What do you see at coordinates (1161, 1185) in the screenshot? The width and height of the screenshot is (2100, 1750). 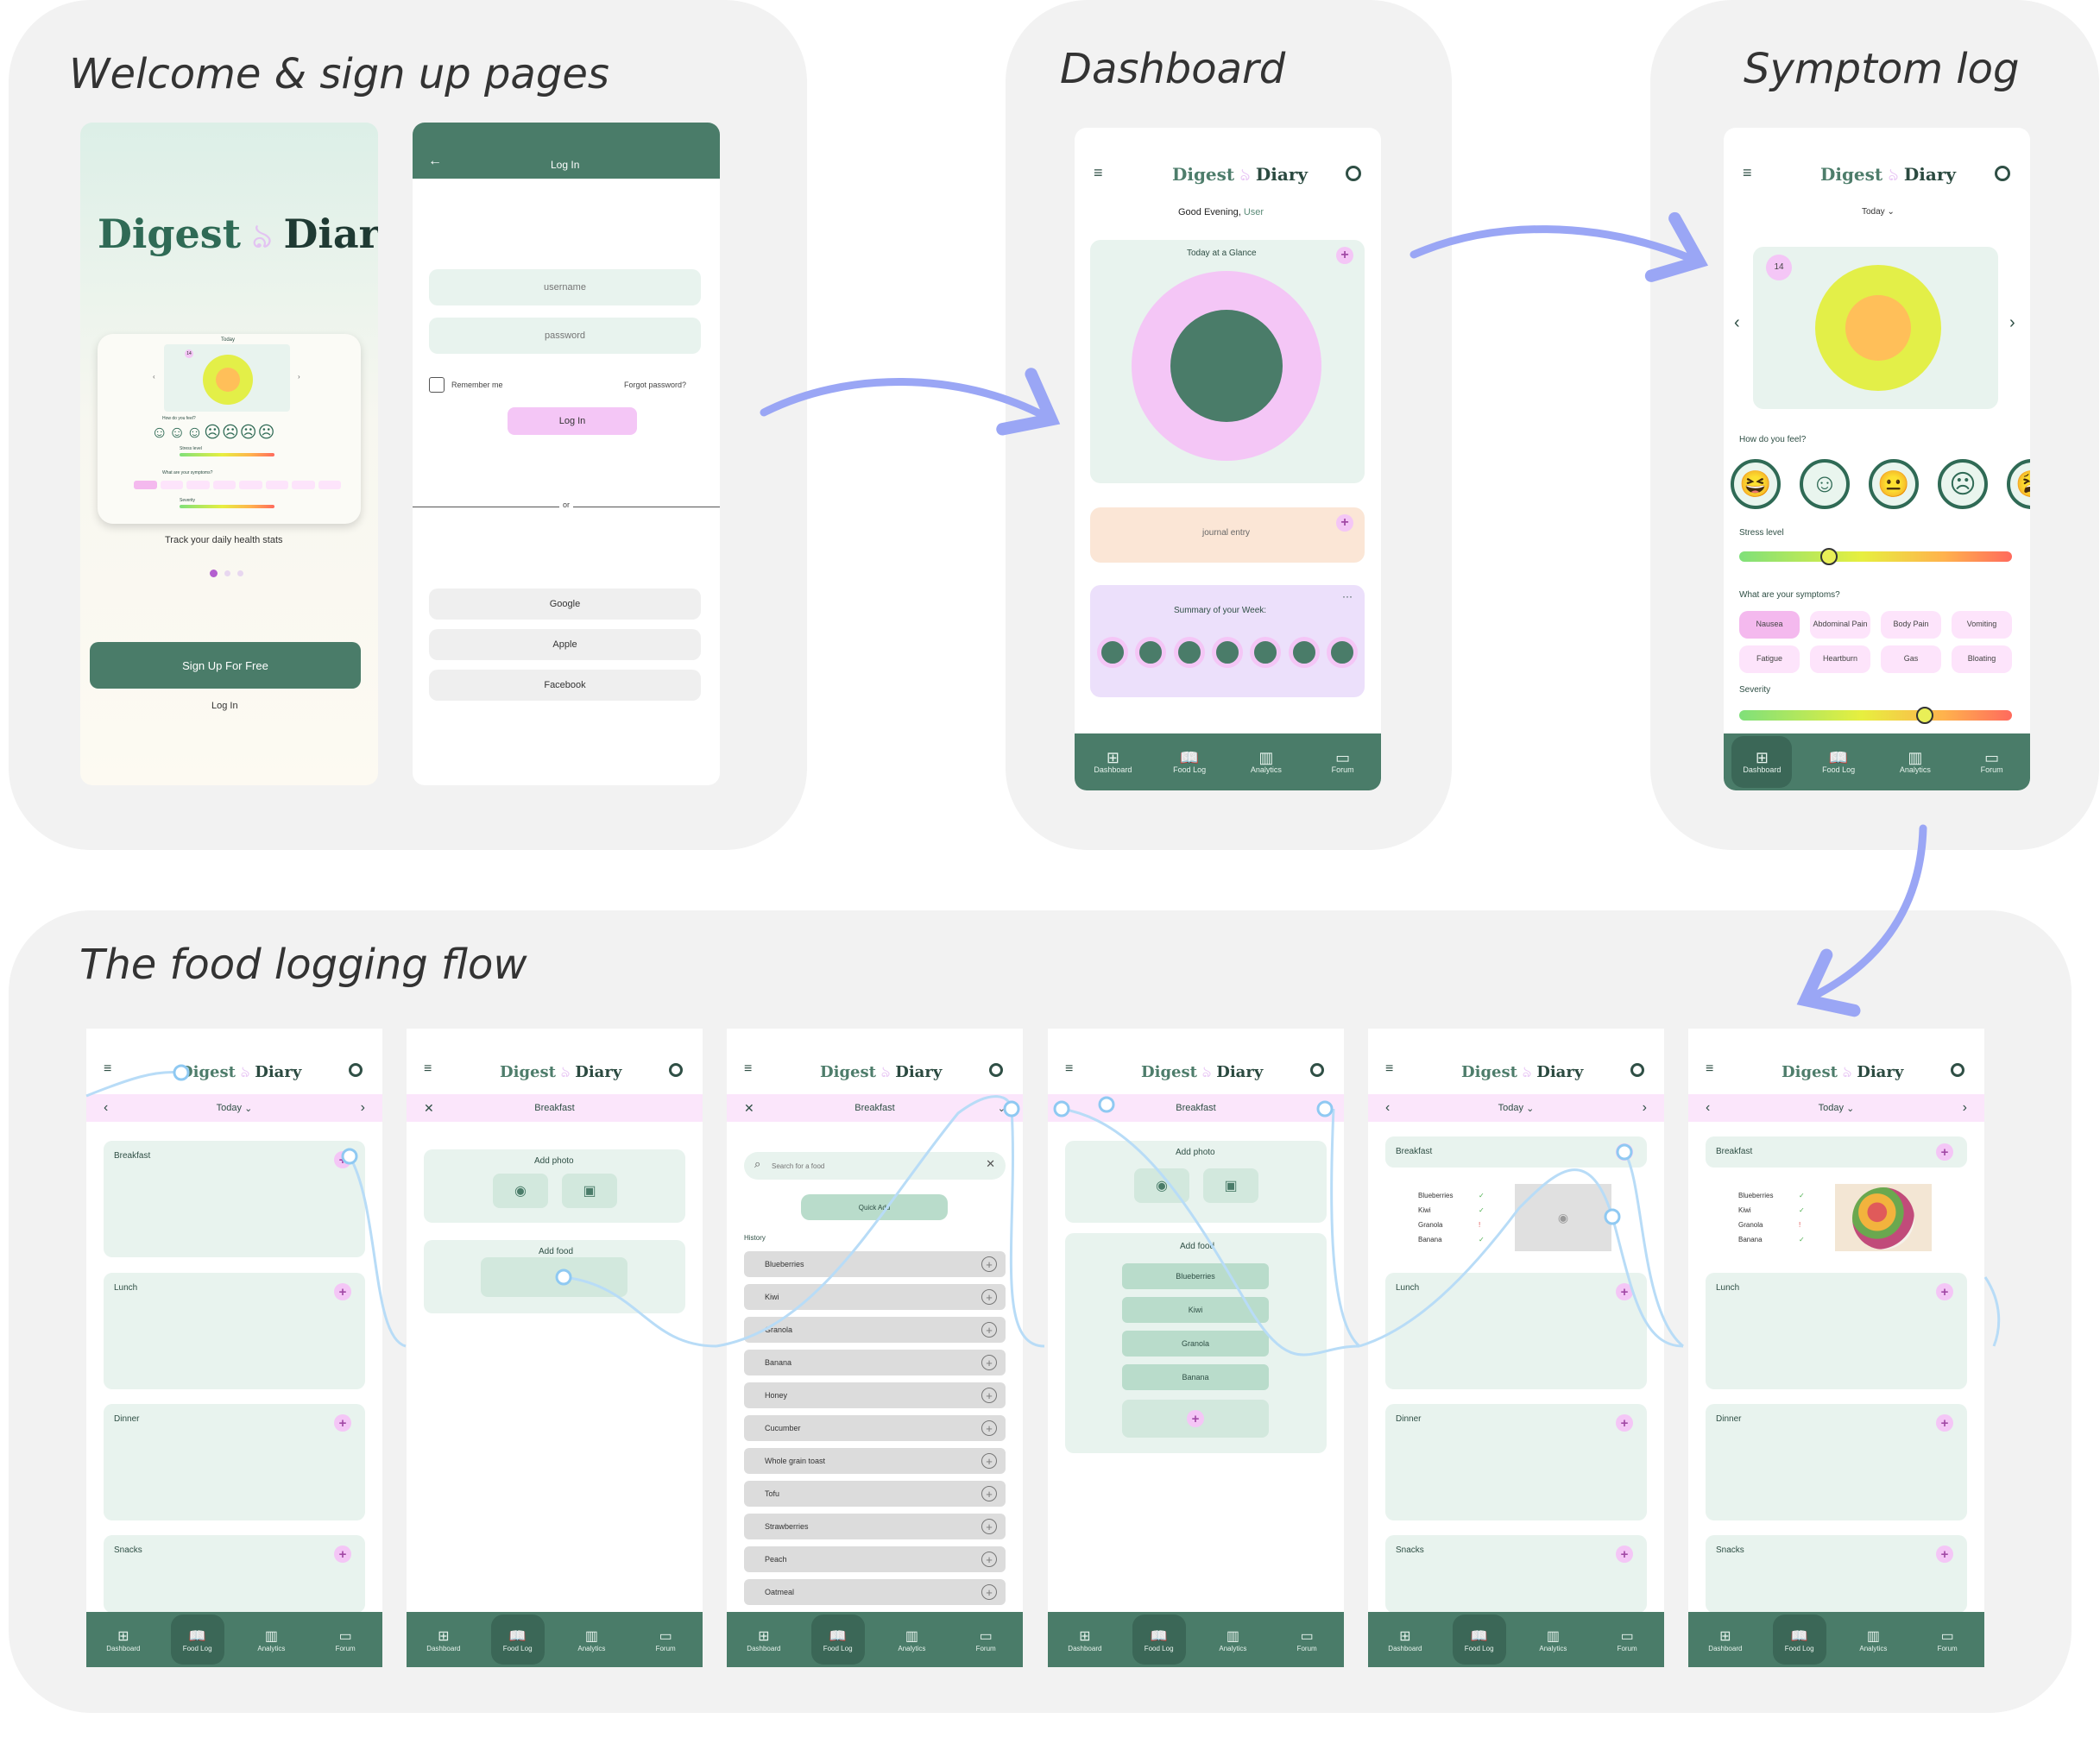 I see `camera-button: ◉` at bounding box center [1161, 1185].